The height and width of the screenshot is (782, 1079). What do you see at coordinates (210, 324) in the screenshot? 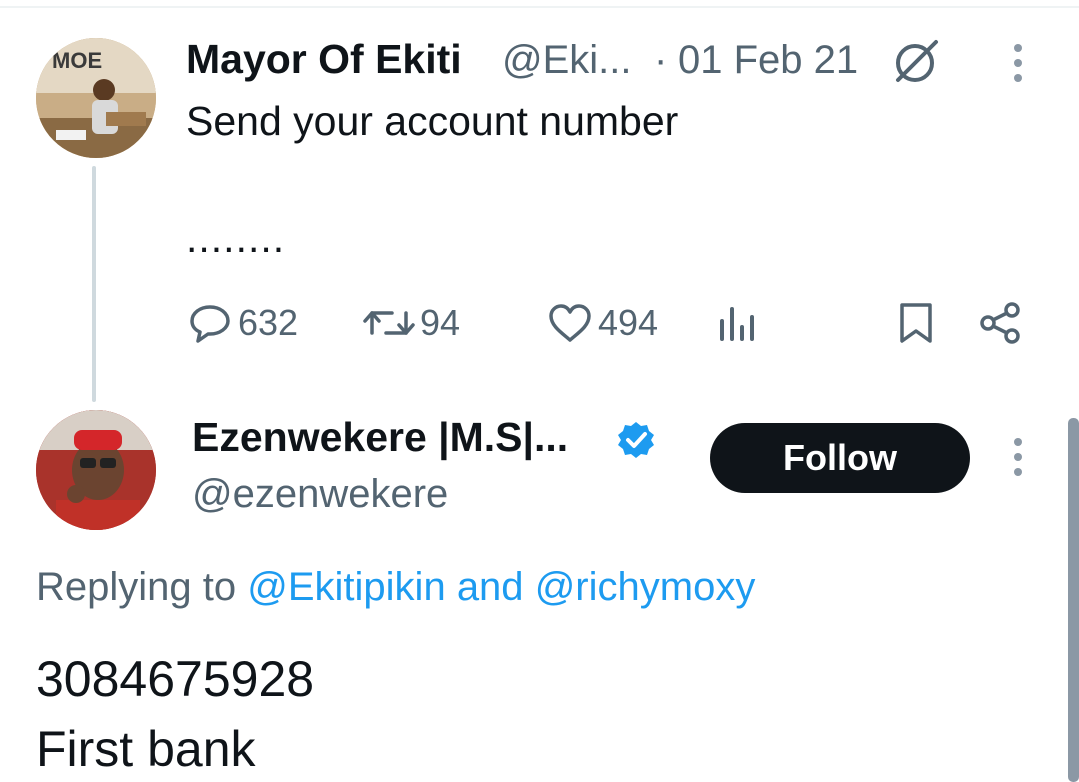
I see `reply-icon` at bounding box center [210, 324].